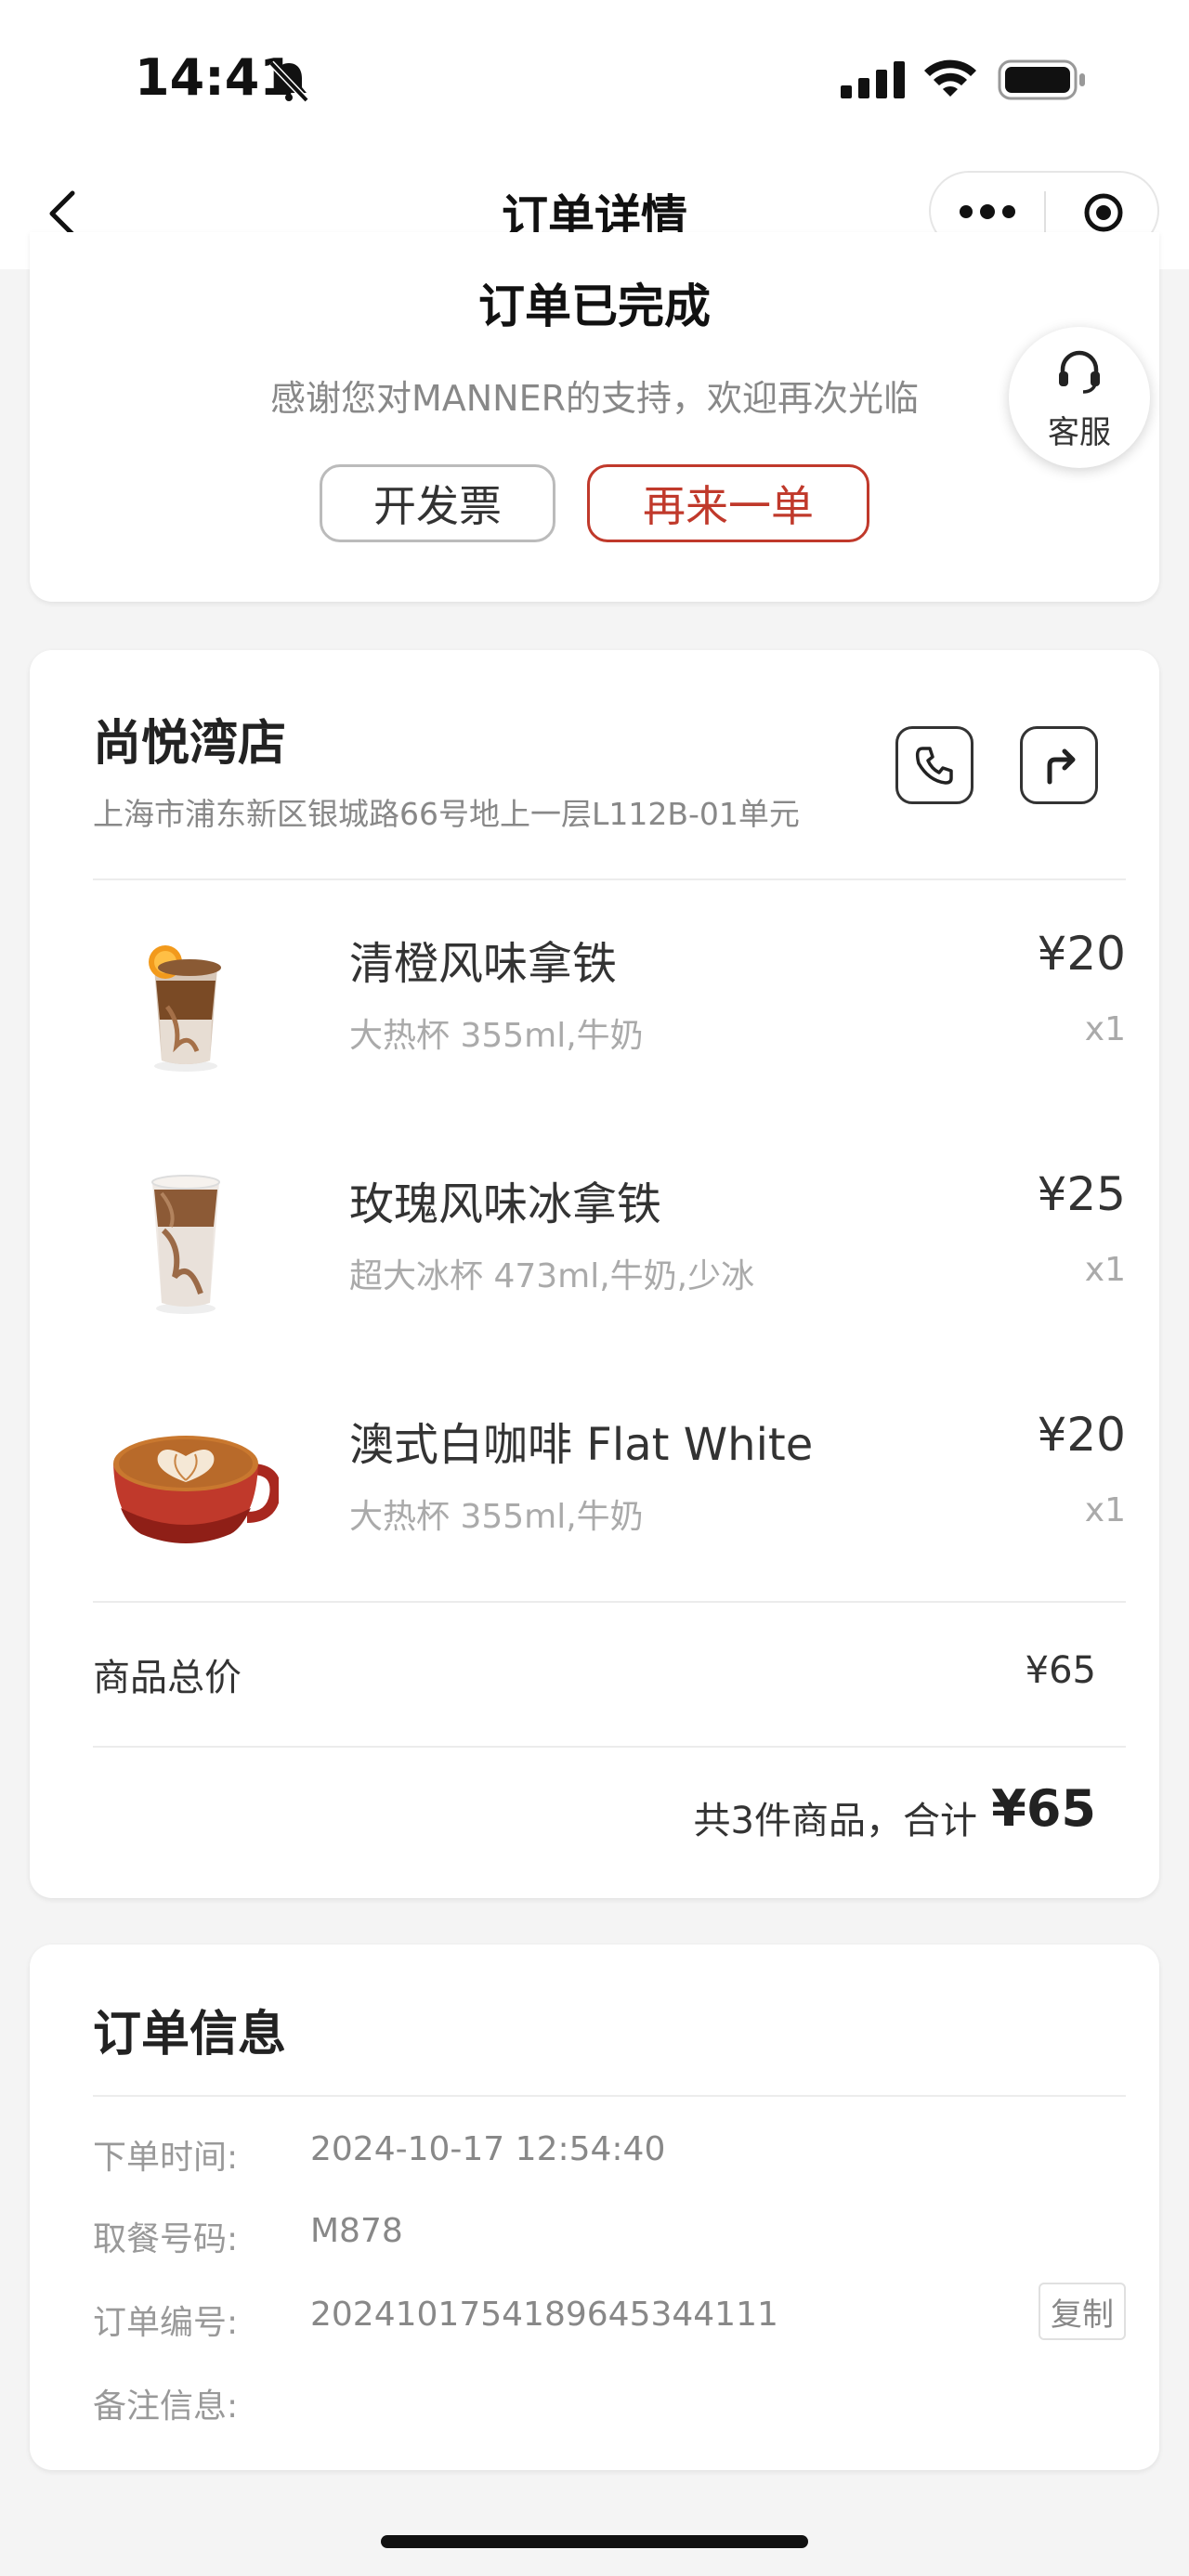  I want to click on order-number-label: 订单编号:, so click(166, 2323).